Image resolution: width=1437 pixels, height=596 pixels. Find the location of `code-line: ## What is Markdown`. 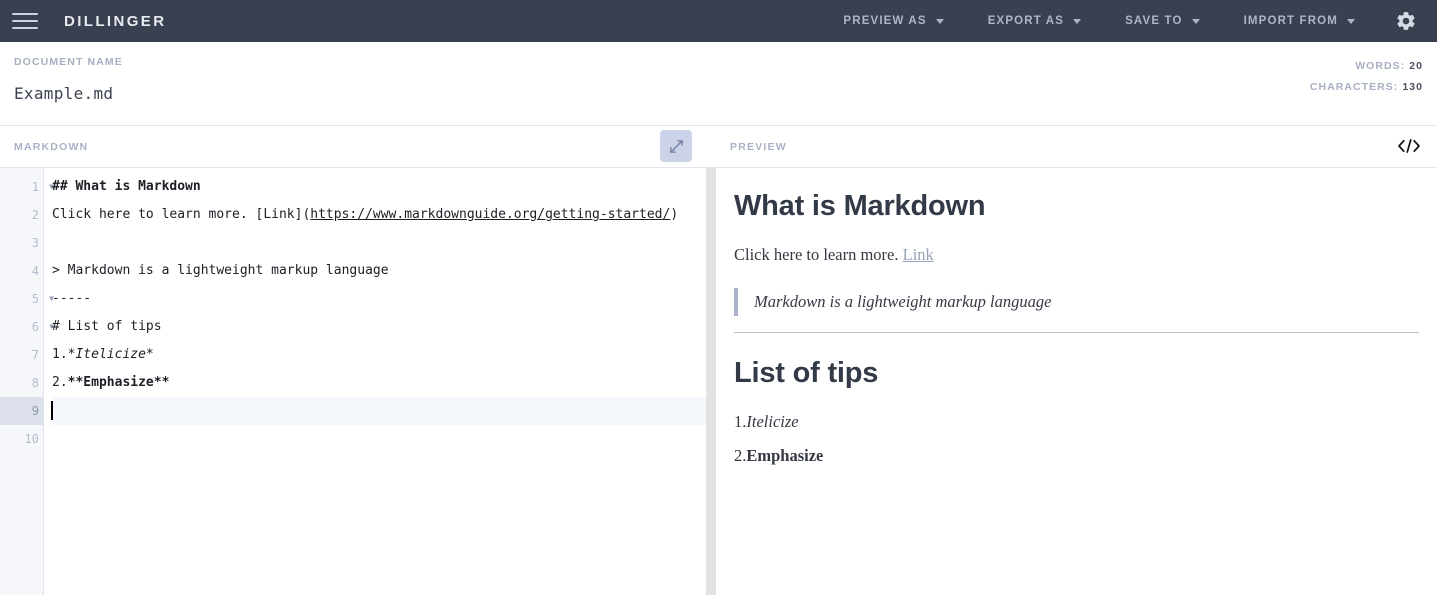

code-line: ## What is Markdown is located at coordinates (383, 187).